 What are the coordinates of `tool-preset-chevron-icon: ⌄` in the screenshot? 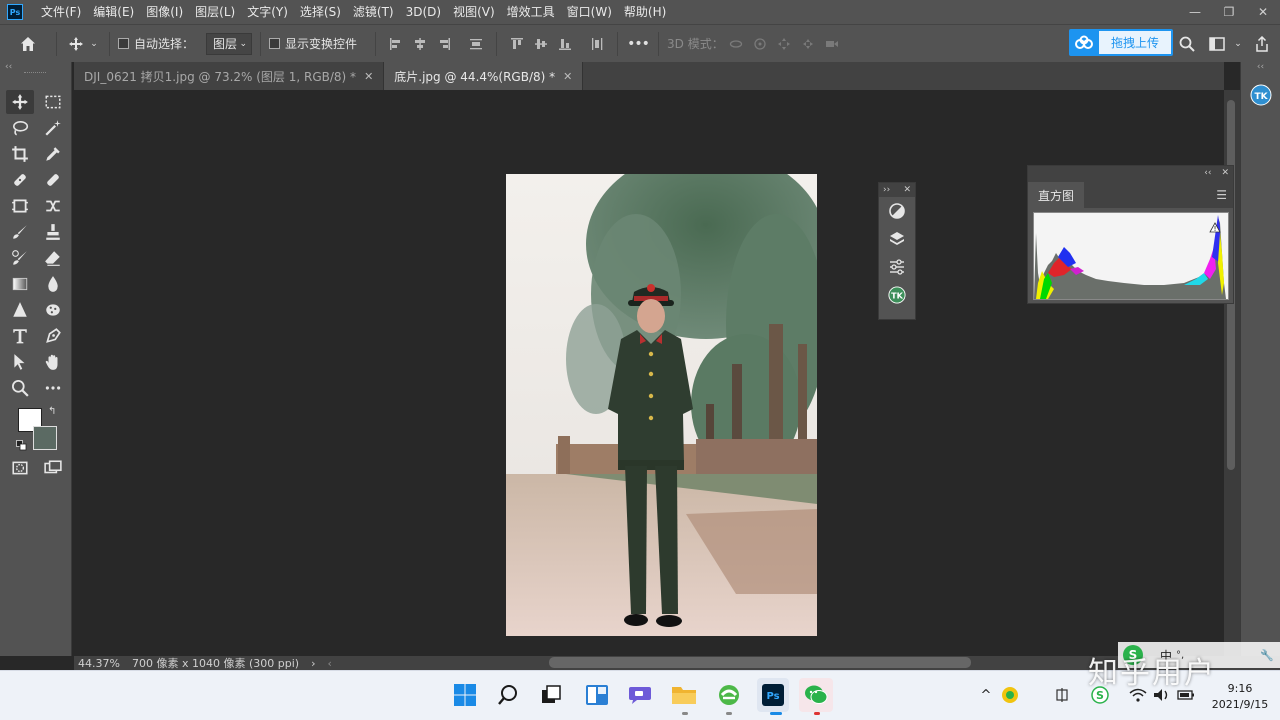 It's located at (94, 44).